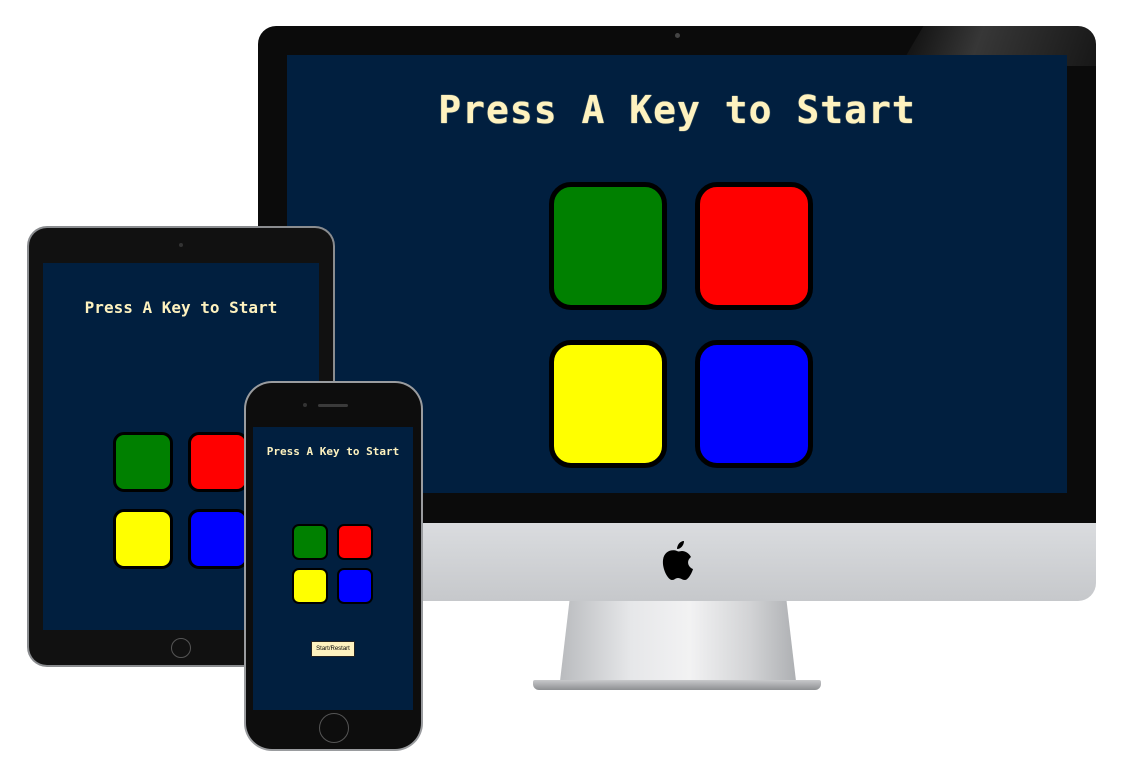 The image size is (1138, 759). I want to click on monitor-stand-neck, so click(678, 641).